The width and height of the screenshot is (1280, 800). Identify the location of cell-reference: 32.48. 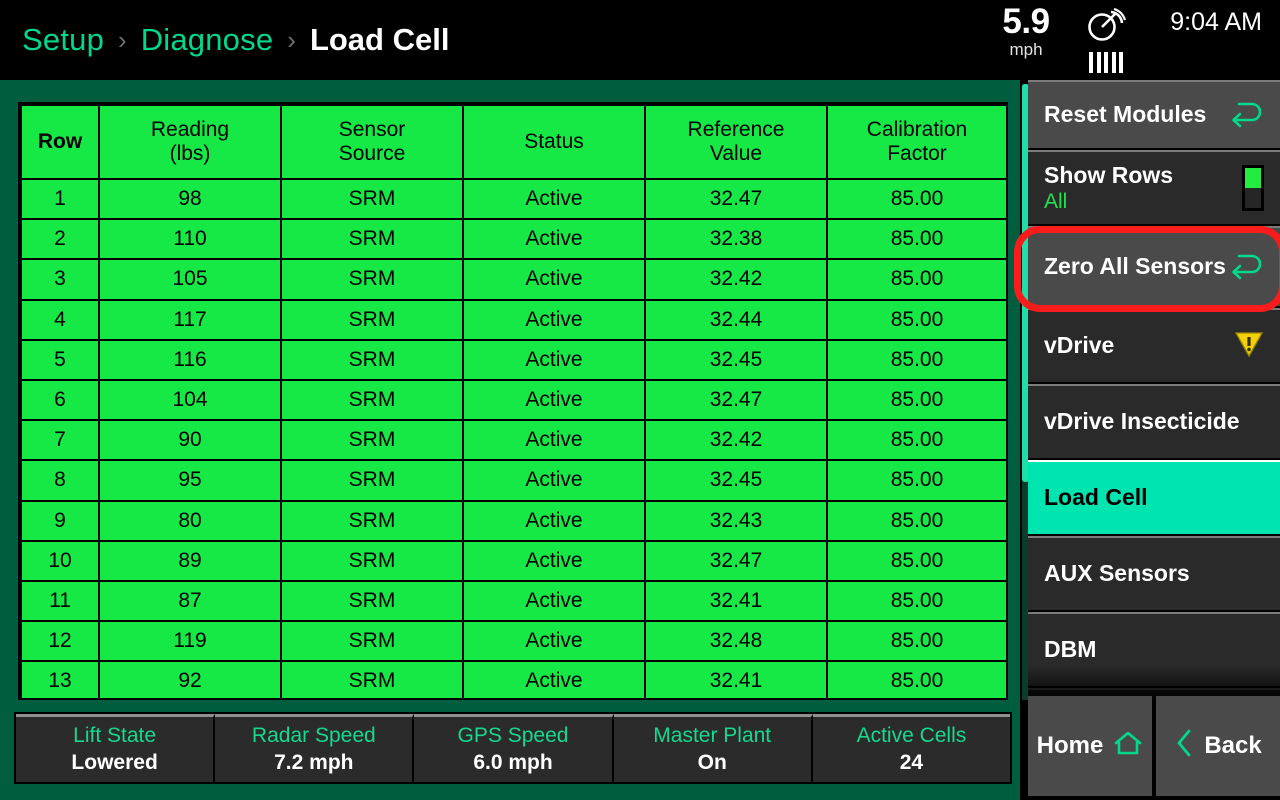
(736, 641).